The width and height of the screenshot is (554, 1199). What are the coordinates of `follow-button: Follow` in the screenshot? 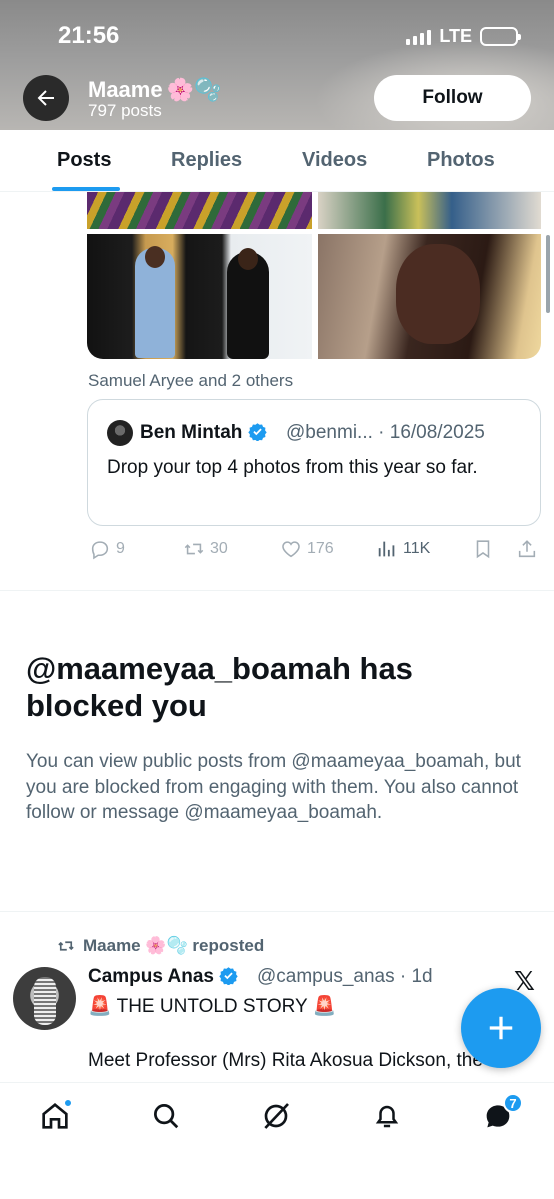 It's located at (452, 98).